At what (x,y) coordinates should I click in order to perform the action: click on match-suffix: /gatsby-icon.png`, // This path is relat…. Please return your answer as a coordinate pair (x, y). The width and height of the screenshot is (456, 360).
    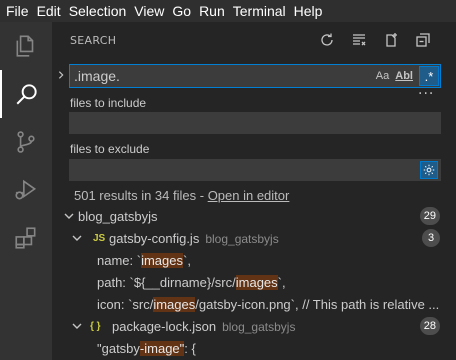
    Looking at the image, I should click on (317, 304).